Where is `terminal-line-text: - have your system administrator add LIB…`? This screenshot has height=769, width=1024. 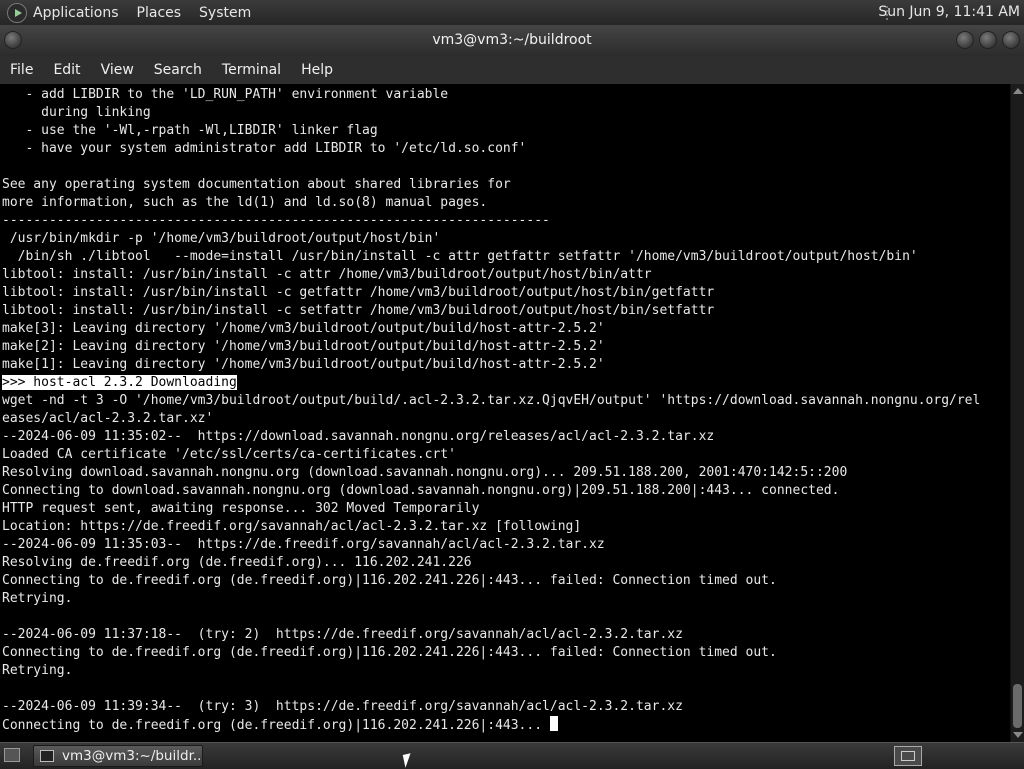
terminal-line-text: - have your system administrator add LIB… is located at coordinates (264, 148).